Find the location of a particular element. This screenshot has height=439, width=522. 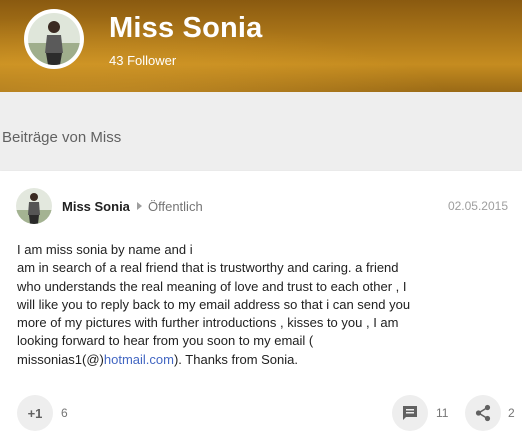

author-photo-icon is located at coordinates (34, 206).